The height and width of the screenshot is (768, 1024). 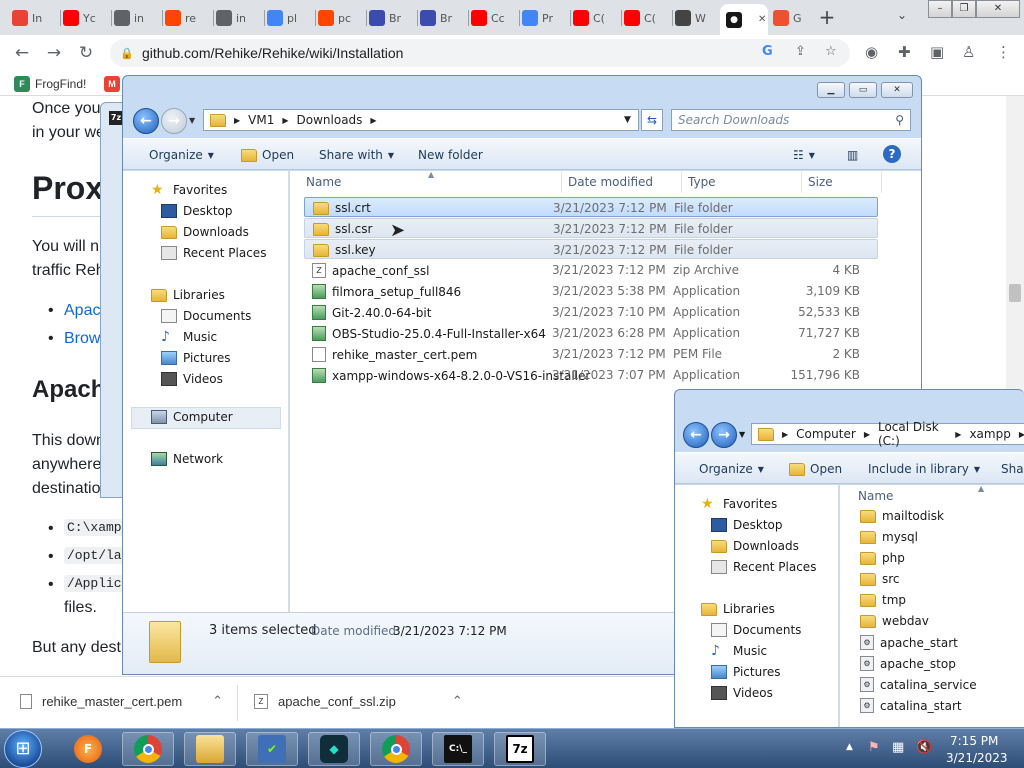 I want to click on taskbar-chrome, so click(x=148, y=749).